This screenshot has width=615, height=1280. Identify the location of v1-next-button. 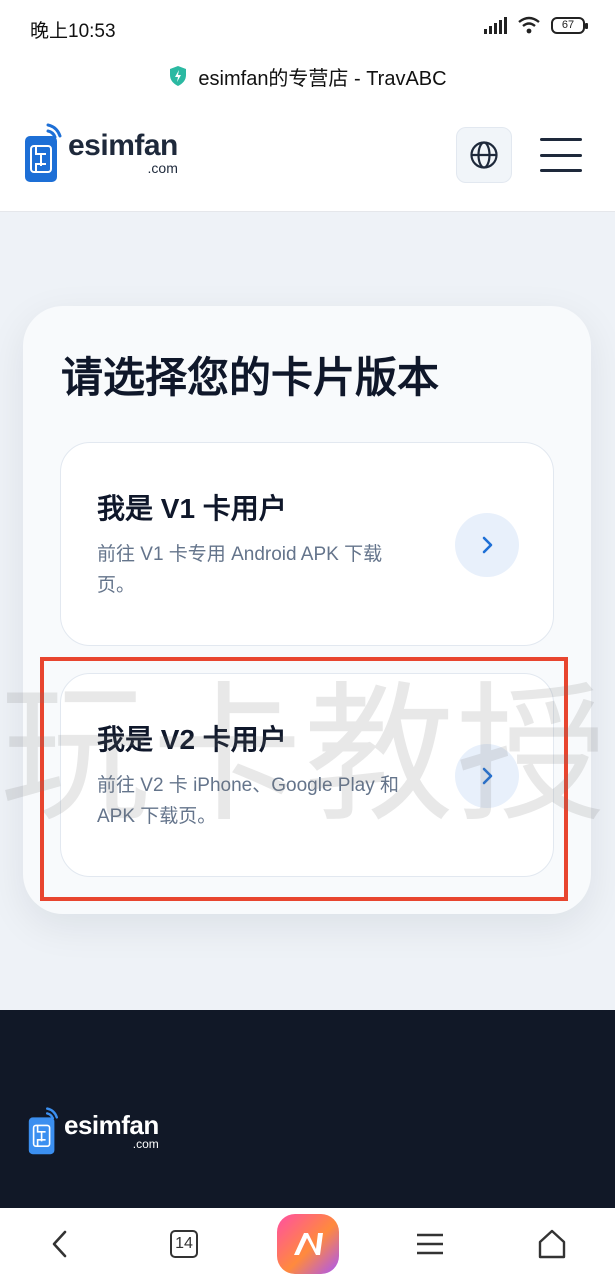
(487, 545).